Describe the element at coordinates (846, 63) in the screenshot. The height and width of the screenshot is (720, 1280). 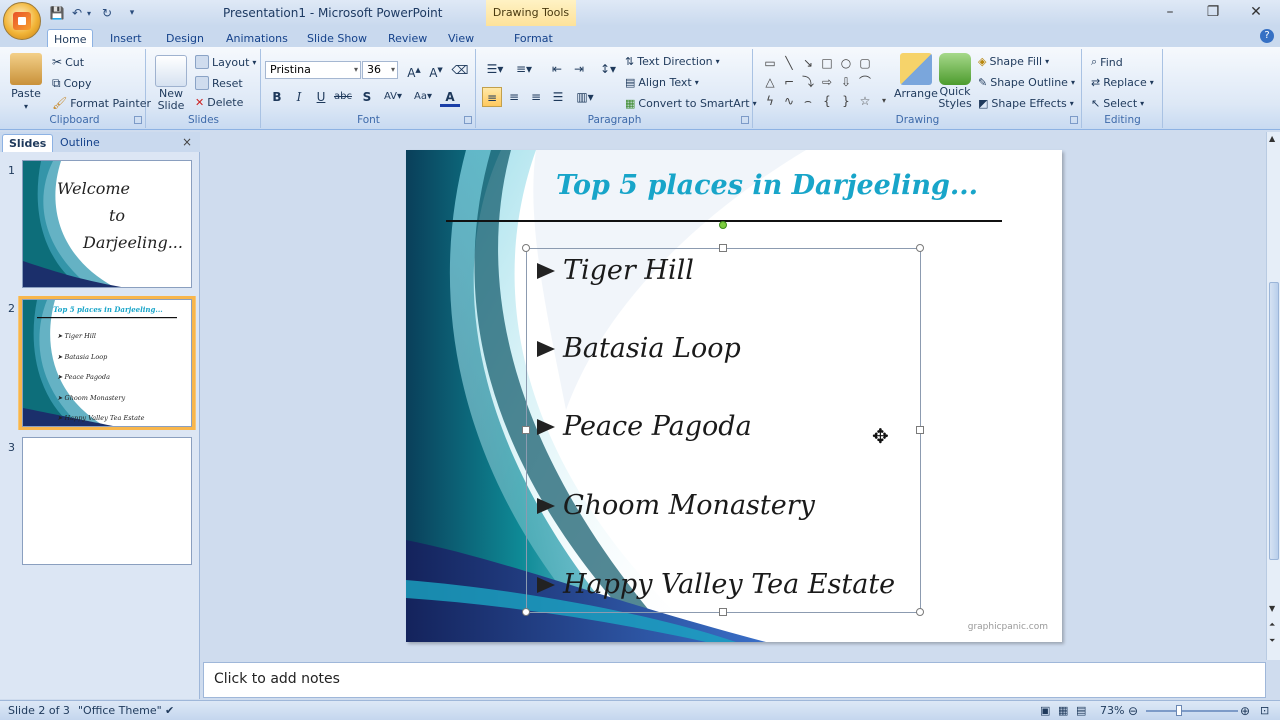
I see `oval-shape-icon: ○` at that location.